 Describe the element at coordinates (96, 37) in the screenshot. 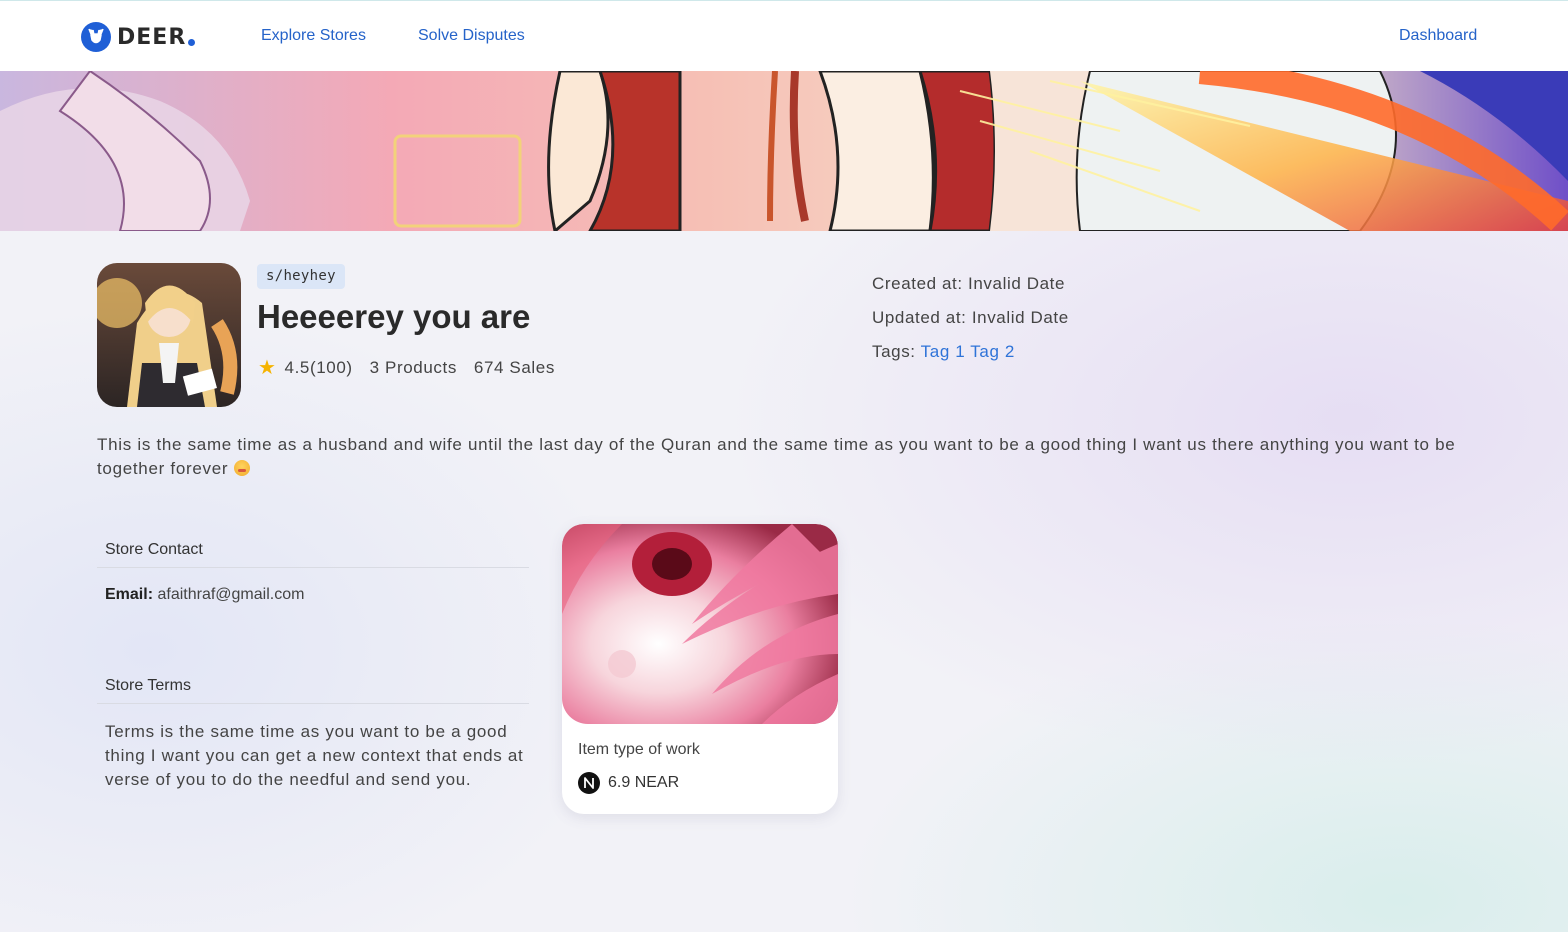

I see `deer-logo-icon` at that location.